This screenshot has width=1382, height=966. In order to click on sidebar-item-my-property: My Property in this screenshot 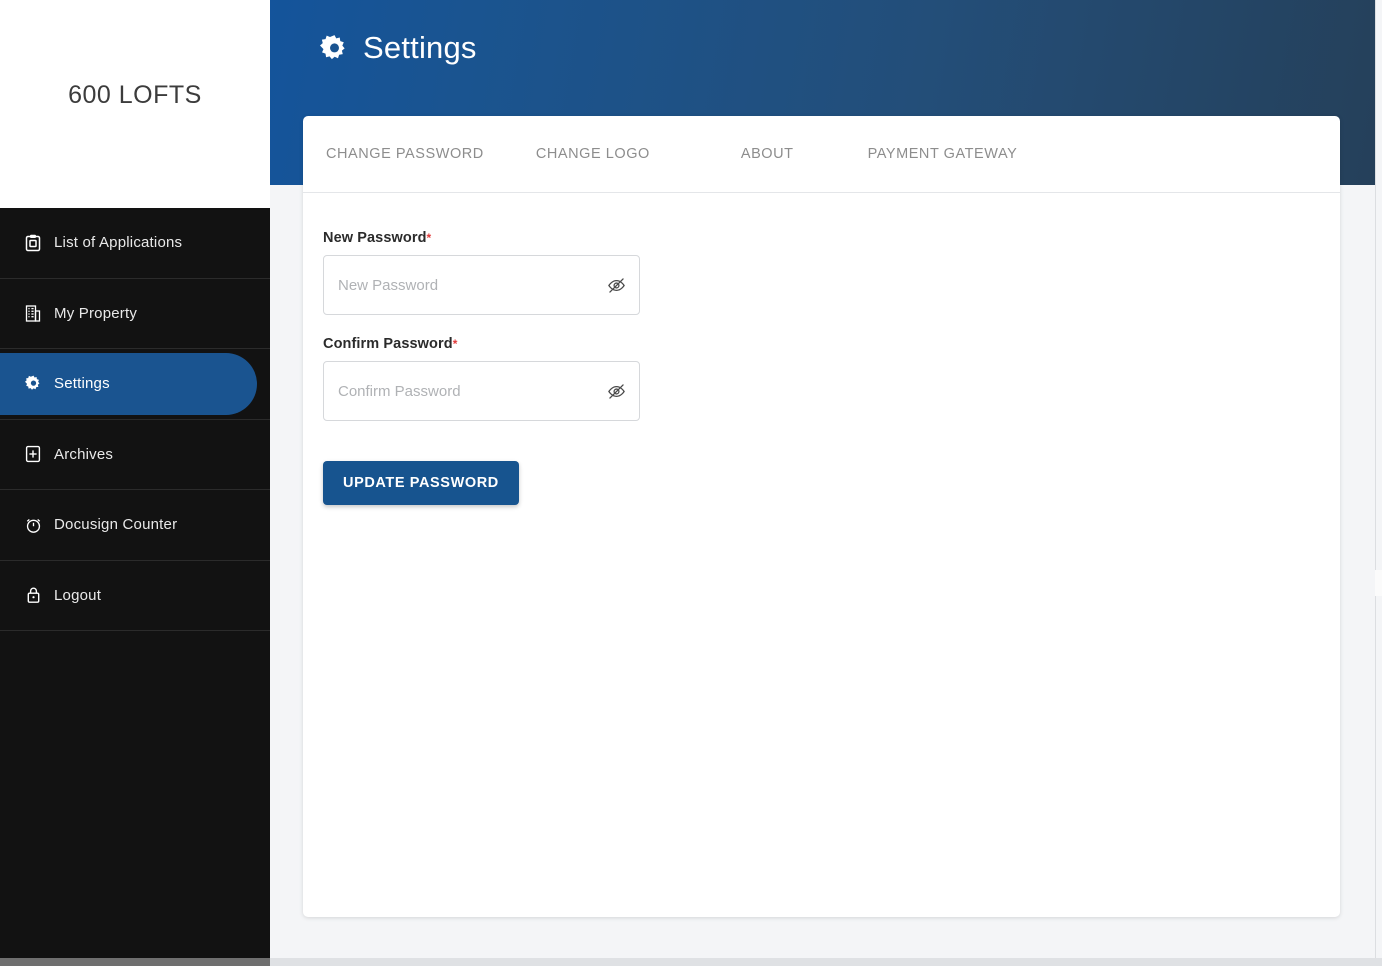, I will do `click(135, 314)`.